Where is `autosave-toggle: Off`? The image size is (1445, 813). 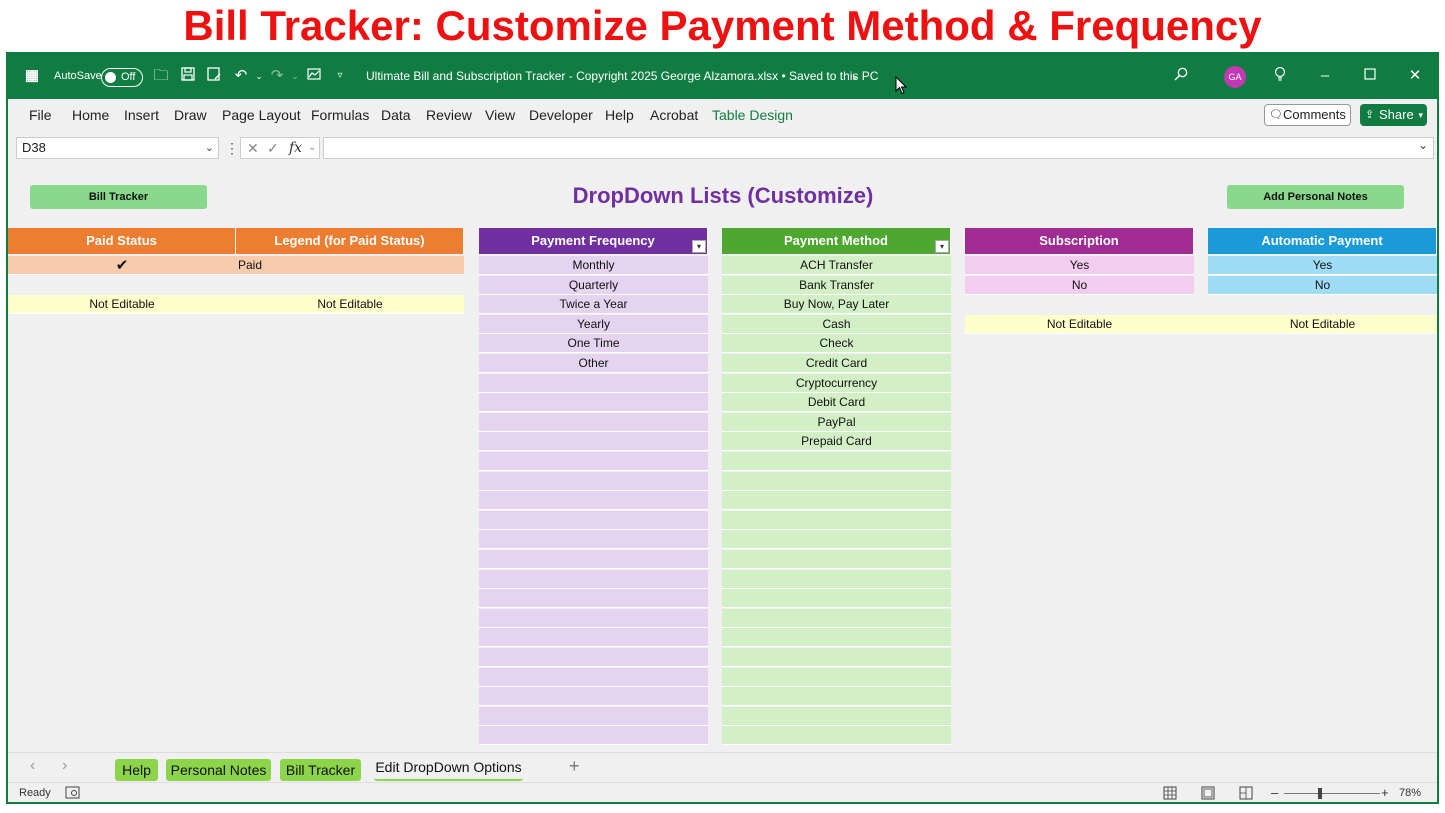 autosave-toggle: Off is located at coordinates (122, 77).